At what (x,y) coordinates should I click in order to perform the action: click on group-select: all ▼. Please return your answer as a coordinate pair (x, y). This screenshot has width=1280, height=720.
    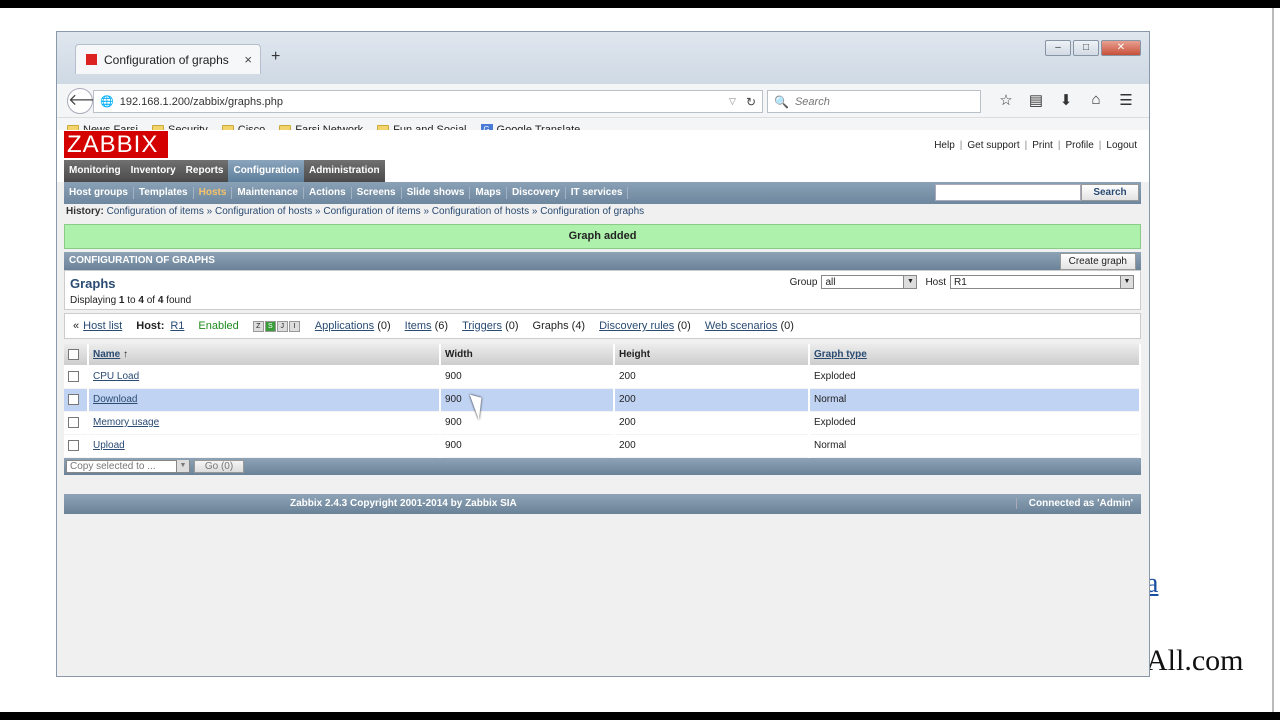
    Looking at the image, I should click on (869, 282).